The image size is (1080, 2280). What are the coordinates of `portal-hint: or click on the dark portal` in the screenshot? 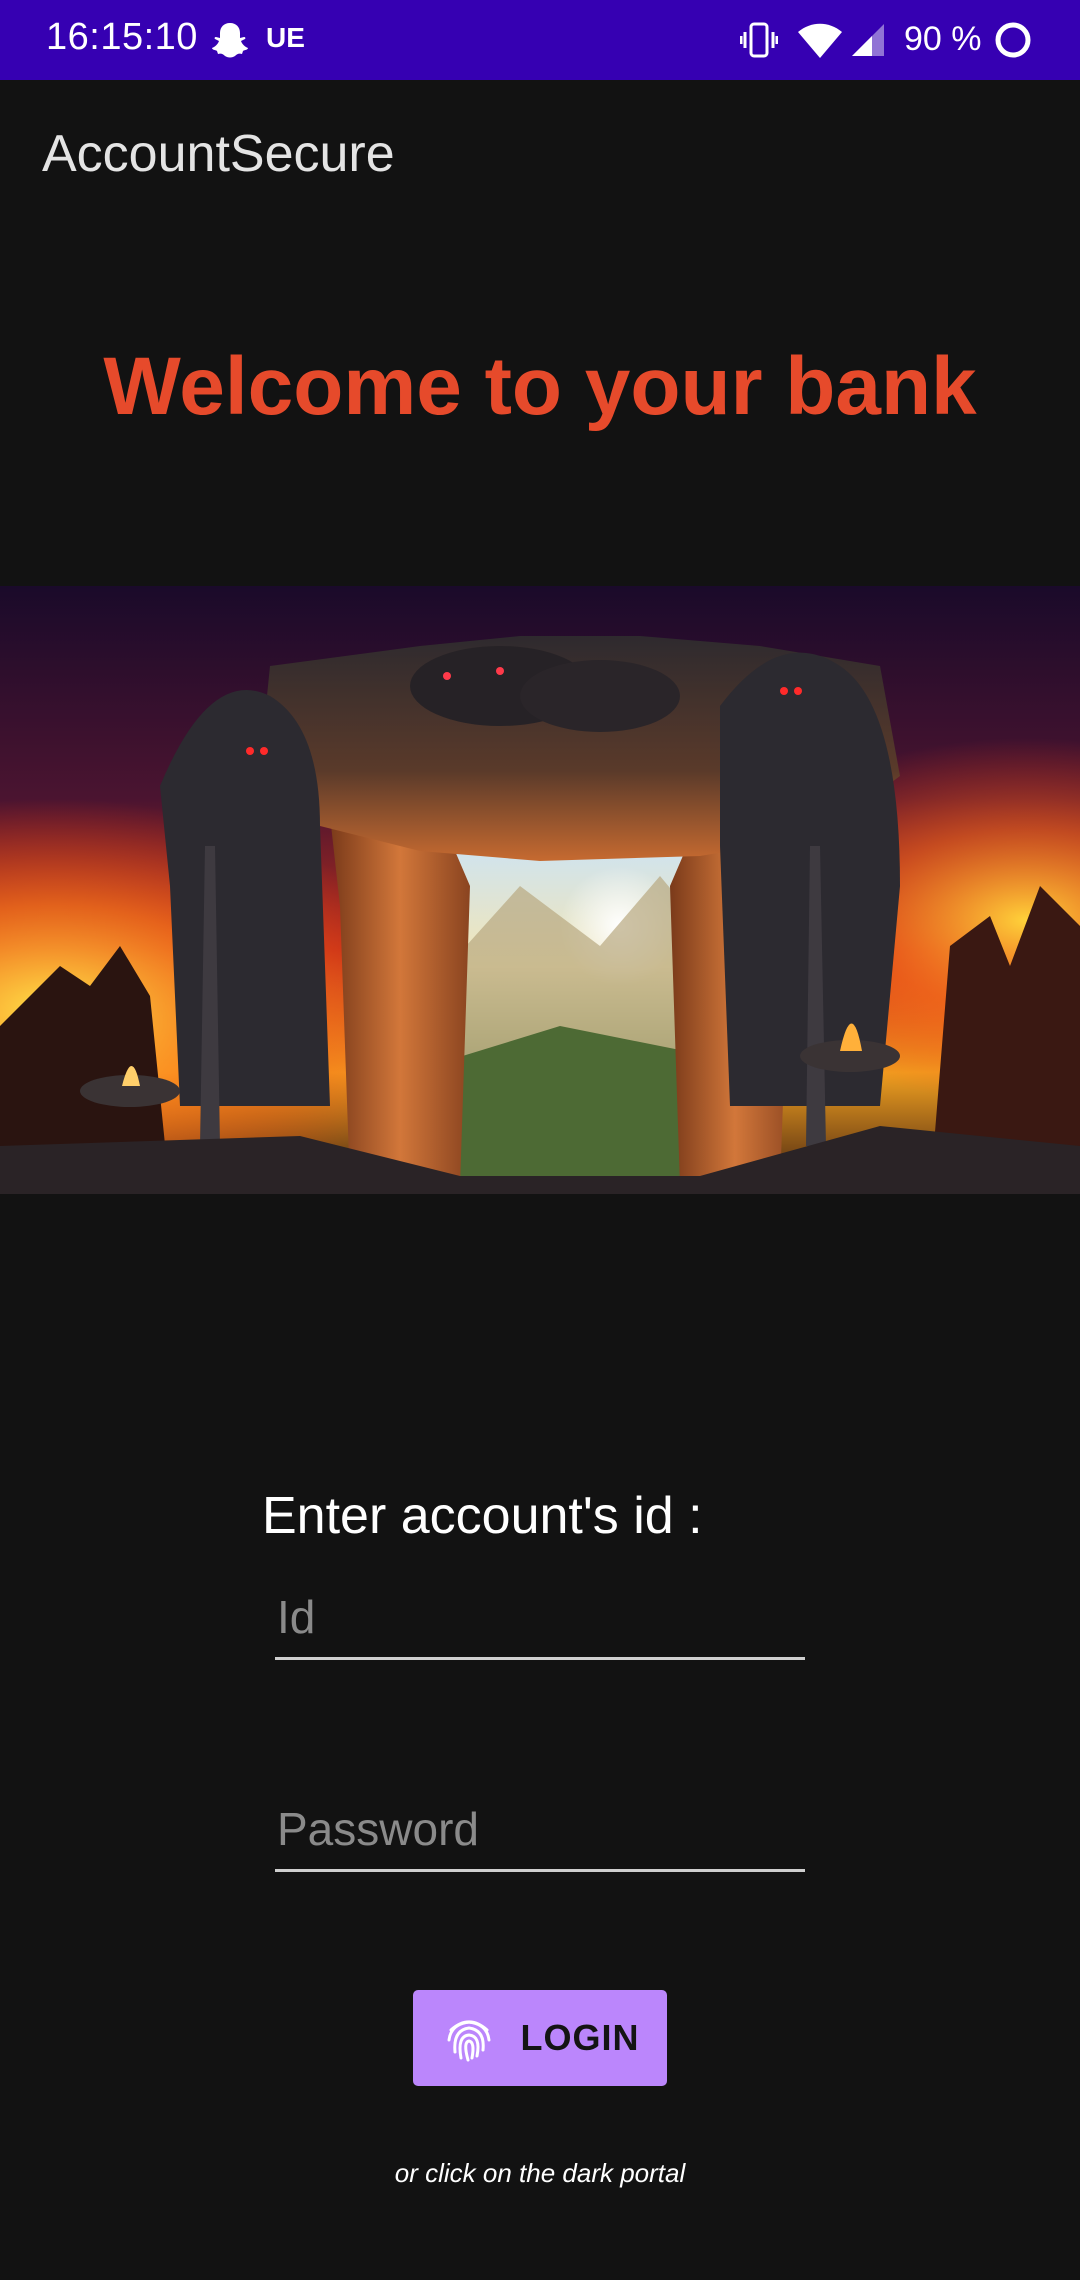 It's located at (540, 2173).